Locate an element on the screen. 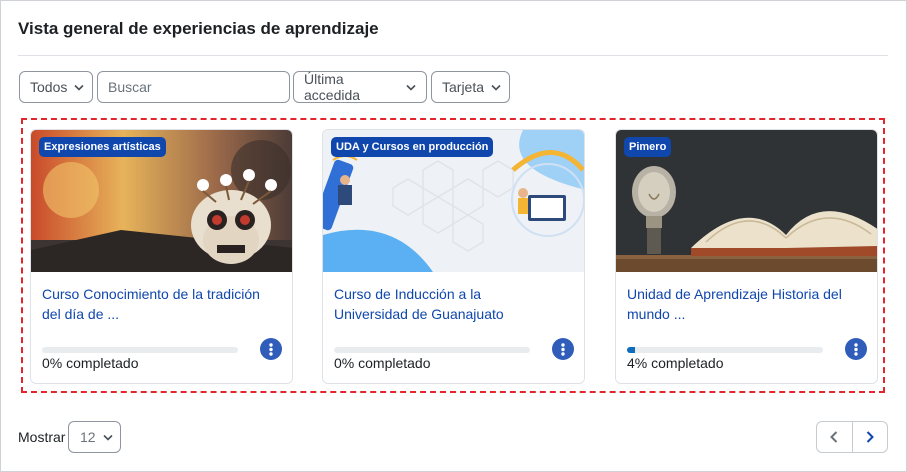 The width and height of the screenshot is (907, 472). category-badge: UDA y Cursos en producción is located at coordinates (412, 147).